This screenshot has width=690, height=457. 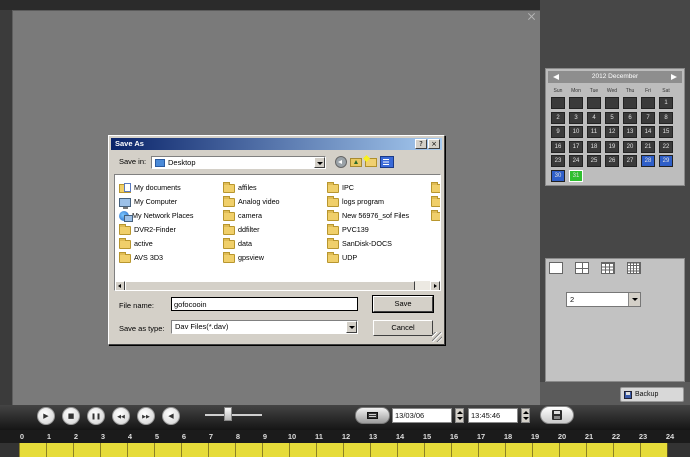 What do you see at coordinates (238, 162) in the screenshot?
I see `save-in-dropdown: Desktop` at bounding box center [238, 162].